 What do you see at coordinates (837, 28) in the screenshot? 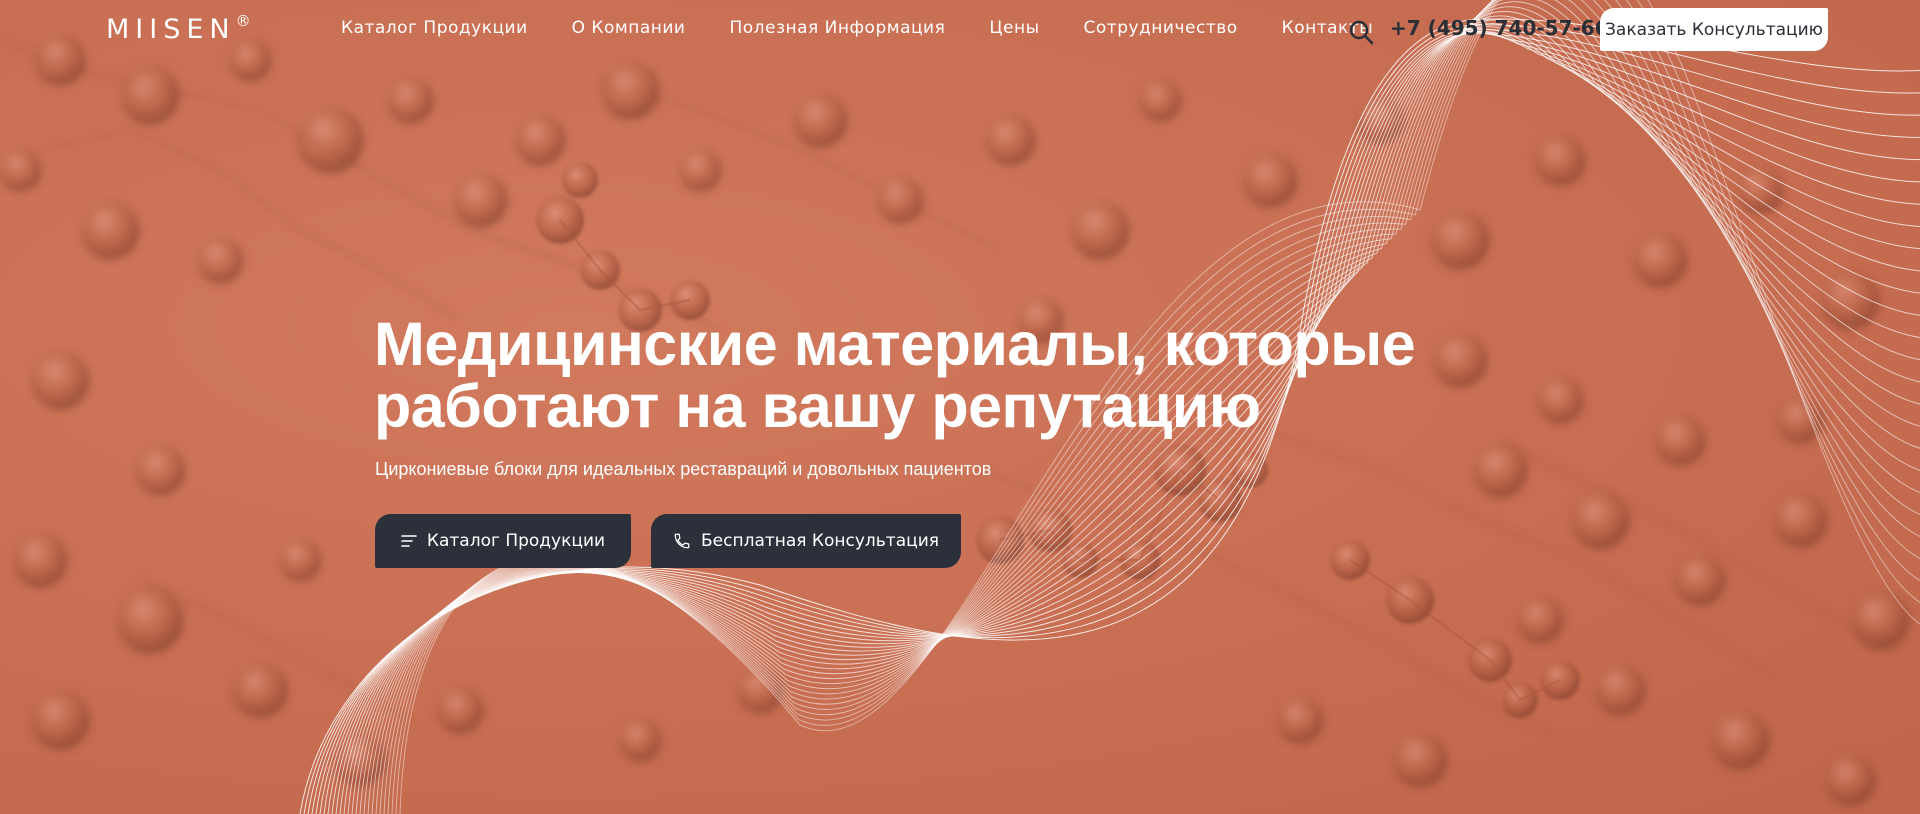
I see `nav-item-useful-info: Полезная Информация` at bounding box center [837, 28].